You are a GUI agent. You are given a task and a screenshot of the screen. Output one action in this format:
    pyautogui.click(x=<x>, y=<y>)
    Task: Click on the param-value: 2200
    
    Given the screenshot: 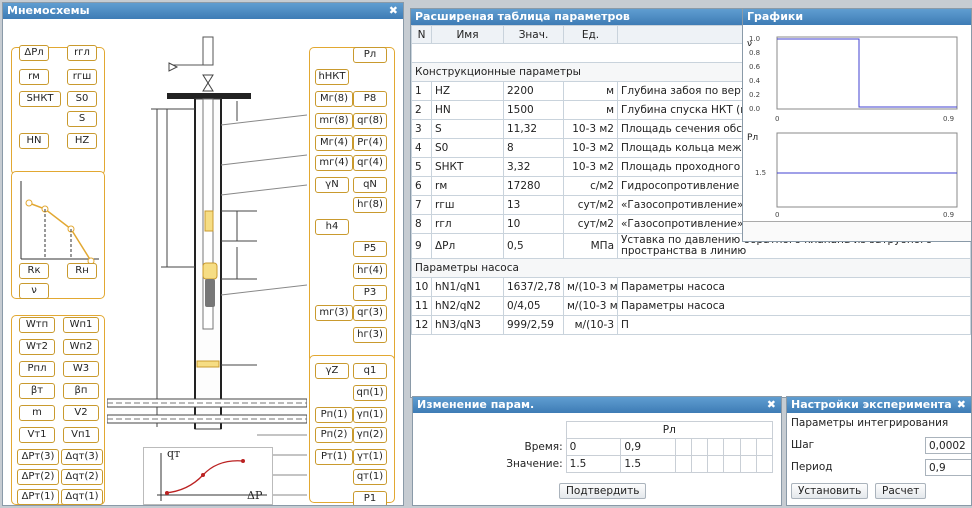 What is the action you would take?
    pyautogui.click(x=533, y=91)
    